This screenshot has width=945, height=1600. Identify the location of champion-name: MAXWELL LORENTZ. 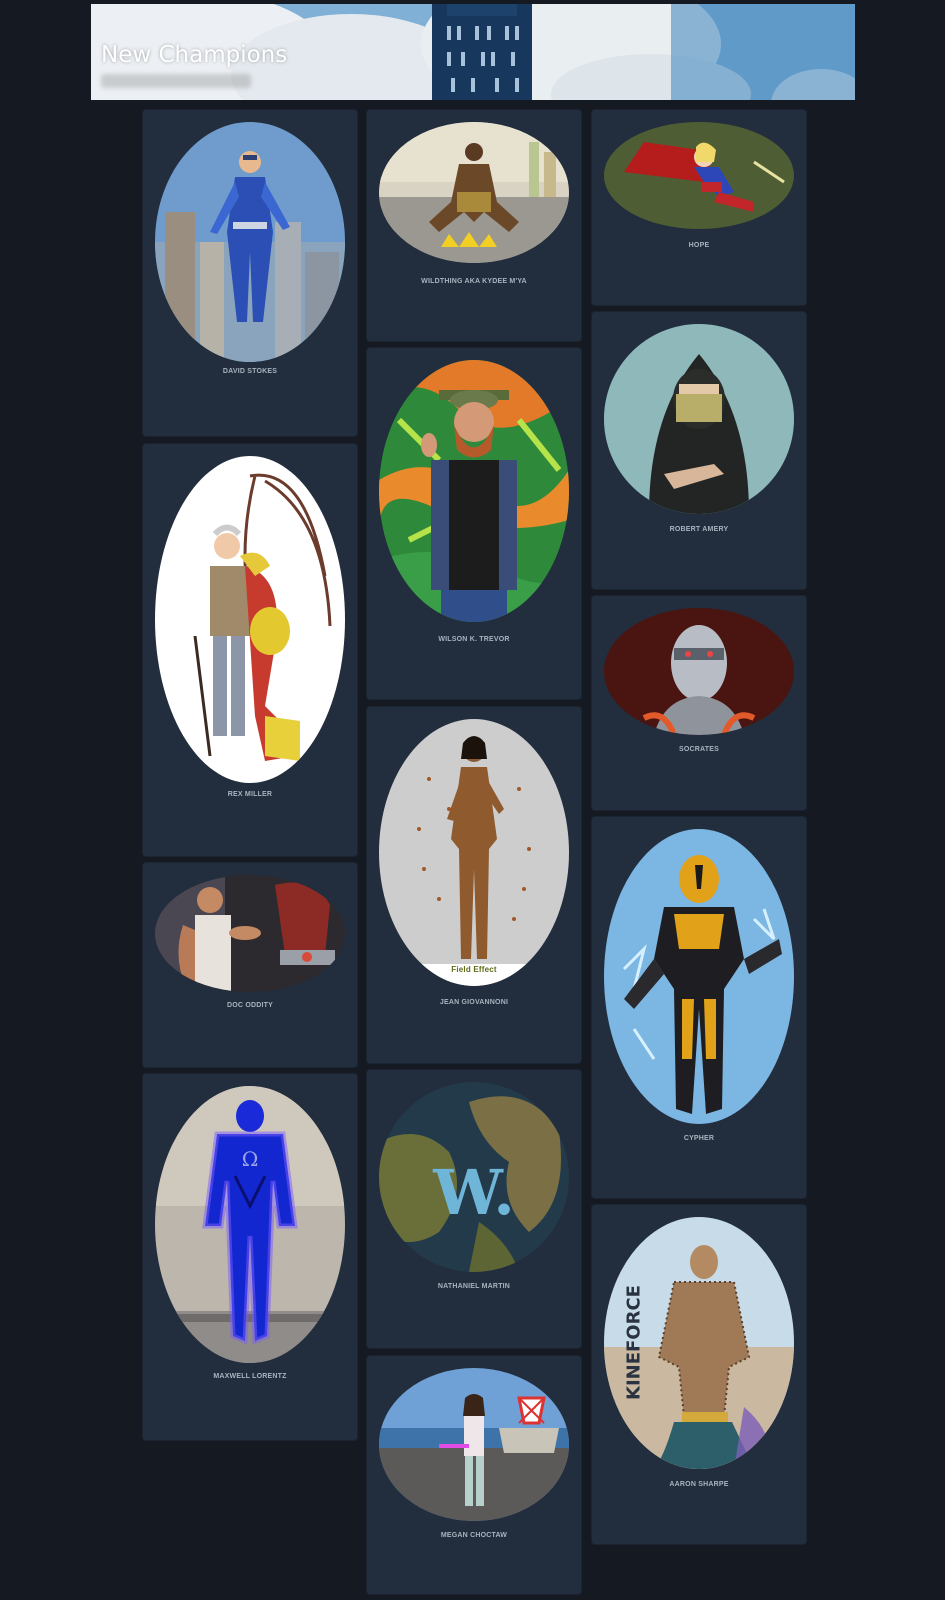
(250, 1376).